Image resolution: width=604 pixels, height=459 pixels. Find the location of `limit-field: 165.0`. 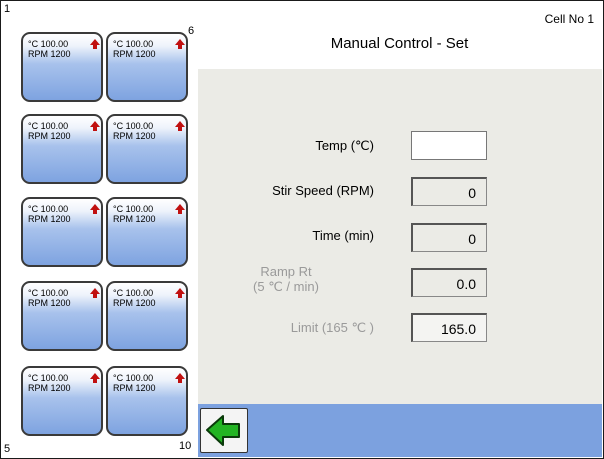

limit-field: 165.0 is located at coordinates (449, 327).